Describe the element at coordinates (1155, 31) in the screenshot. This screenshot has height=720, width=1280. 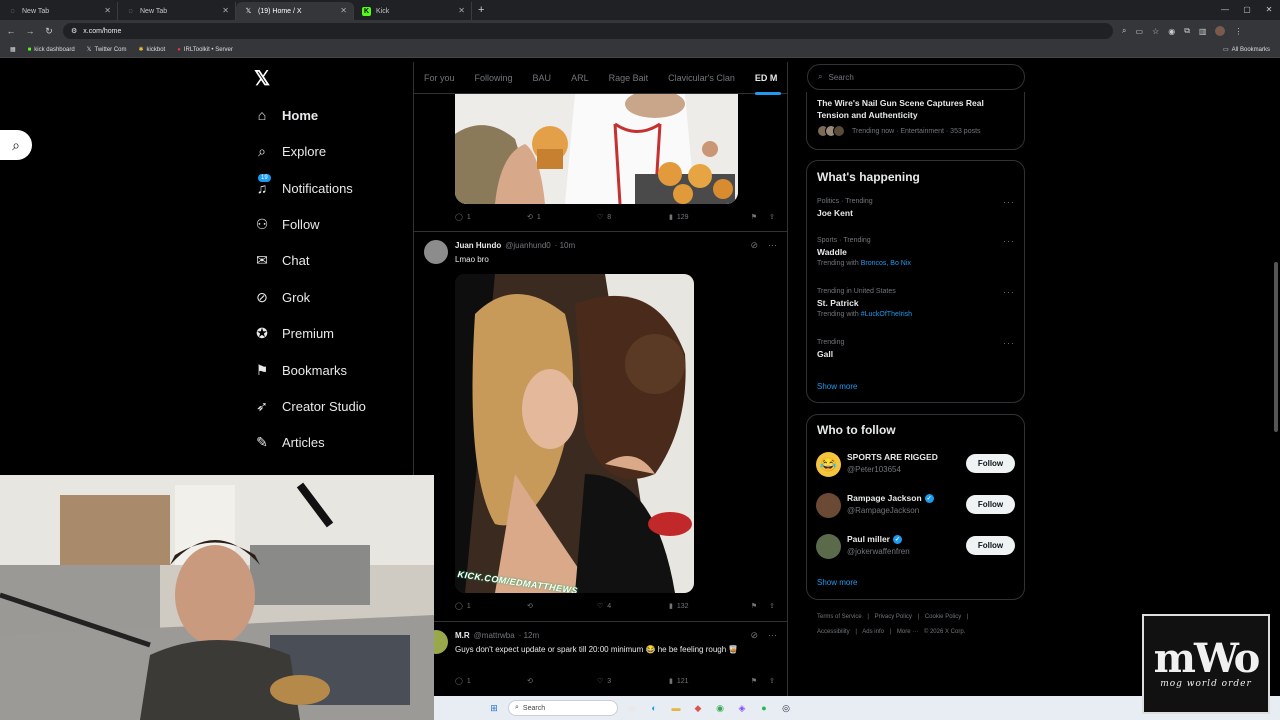
I see `star-icon: ☆` at that location.